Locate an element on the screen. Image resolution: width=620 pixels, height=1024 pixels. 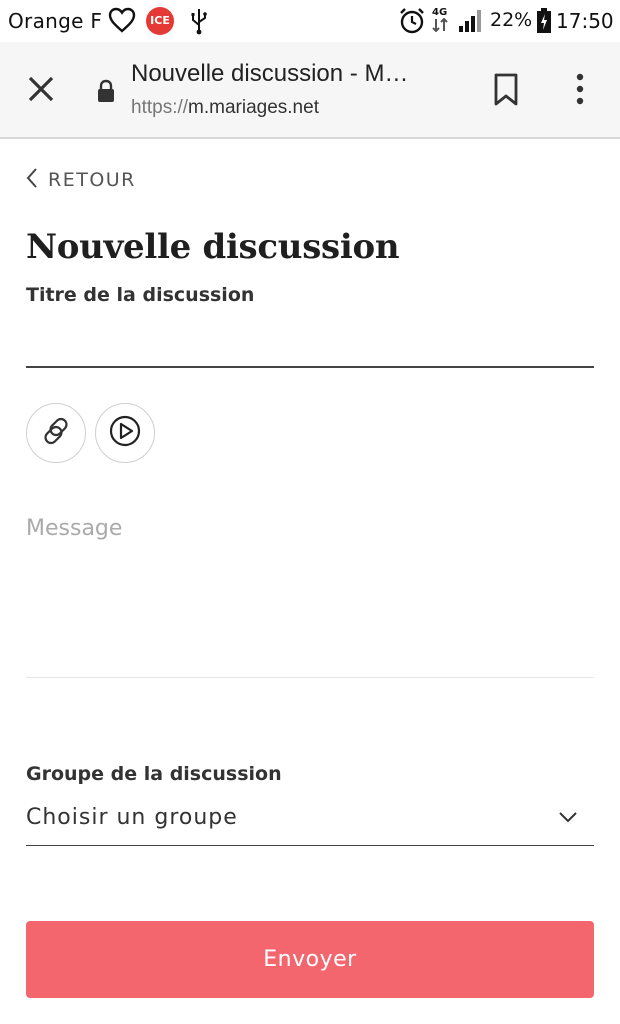
link-icon is located at coordinates (56, 433).